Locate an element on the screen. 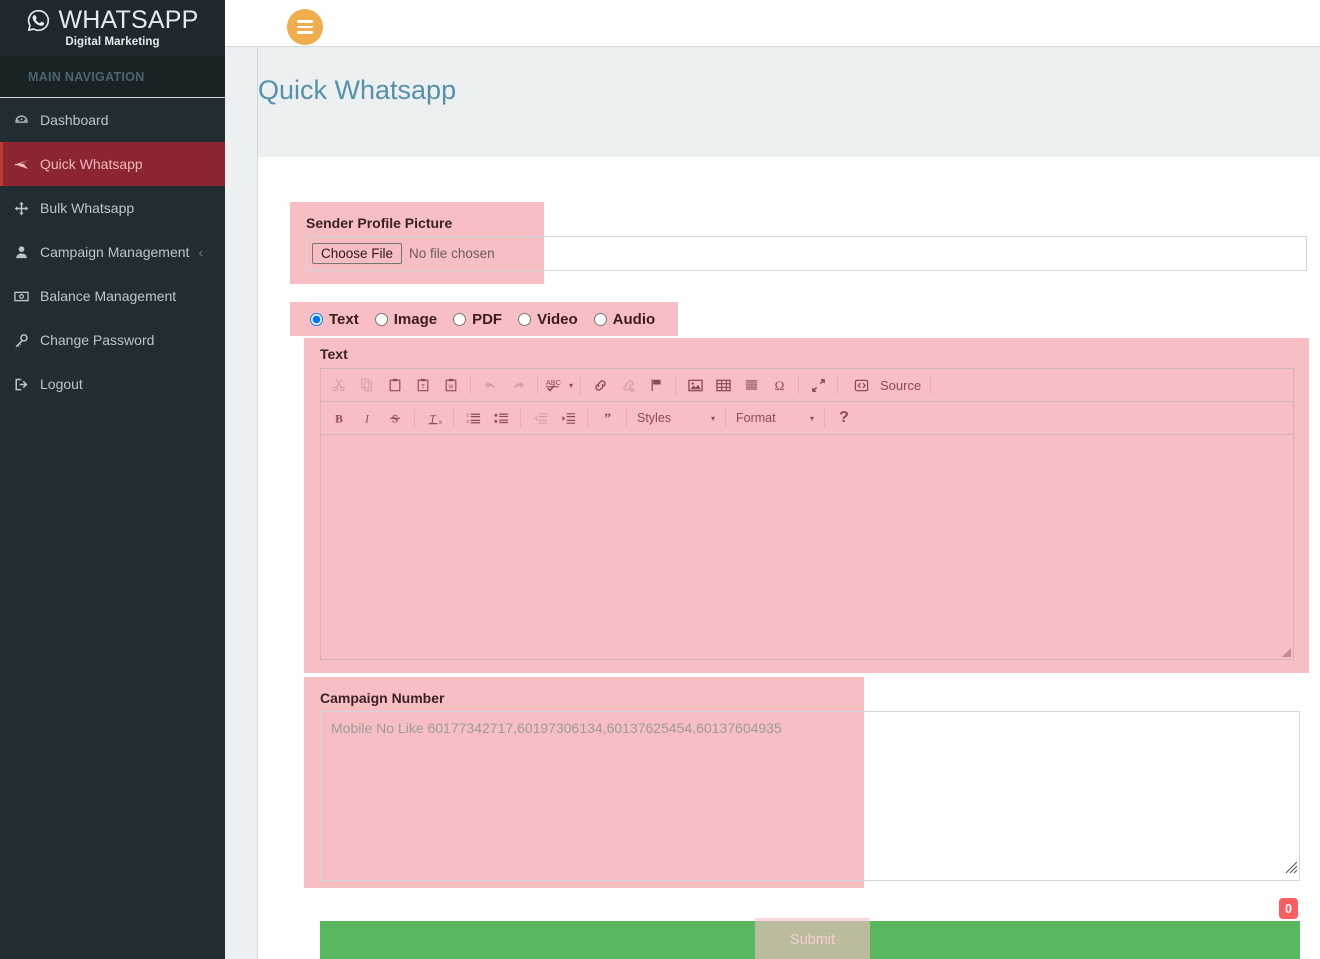 This screenshot has width=1320, height=959. strikethrough-icon: S is located at coordinates (395, 418).